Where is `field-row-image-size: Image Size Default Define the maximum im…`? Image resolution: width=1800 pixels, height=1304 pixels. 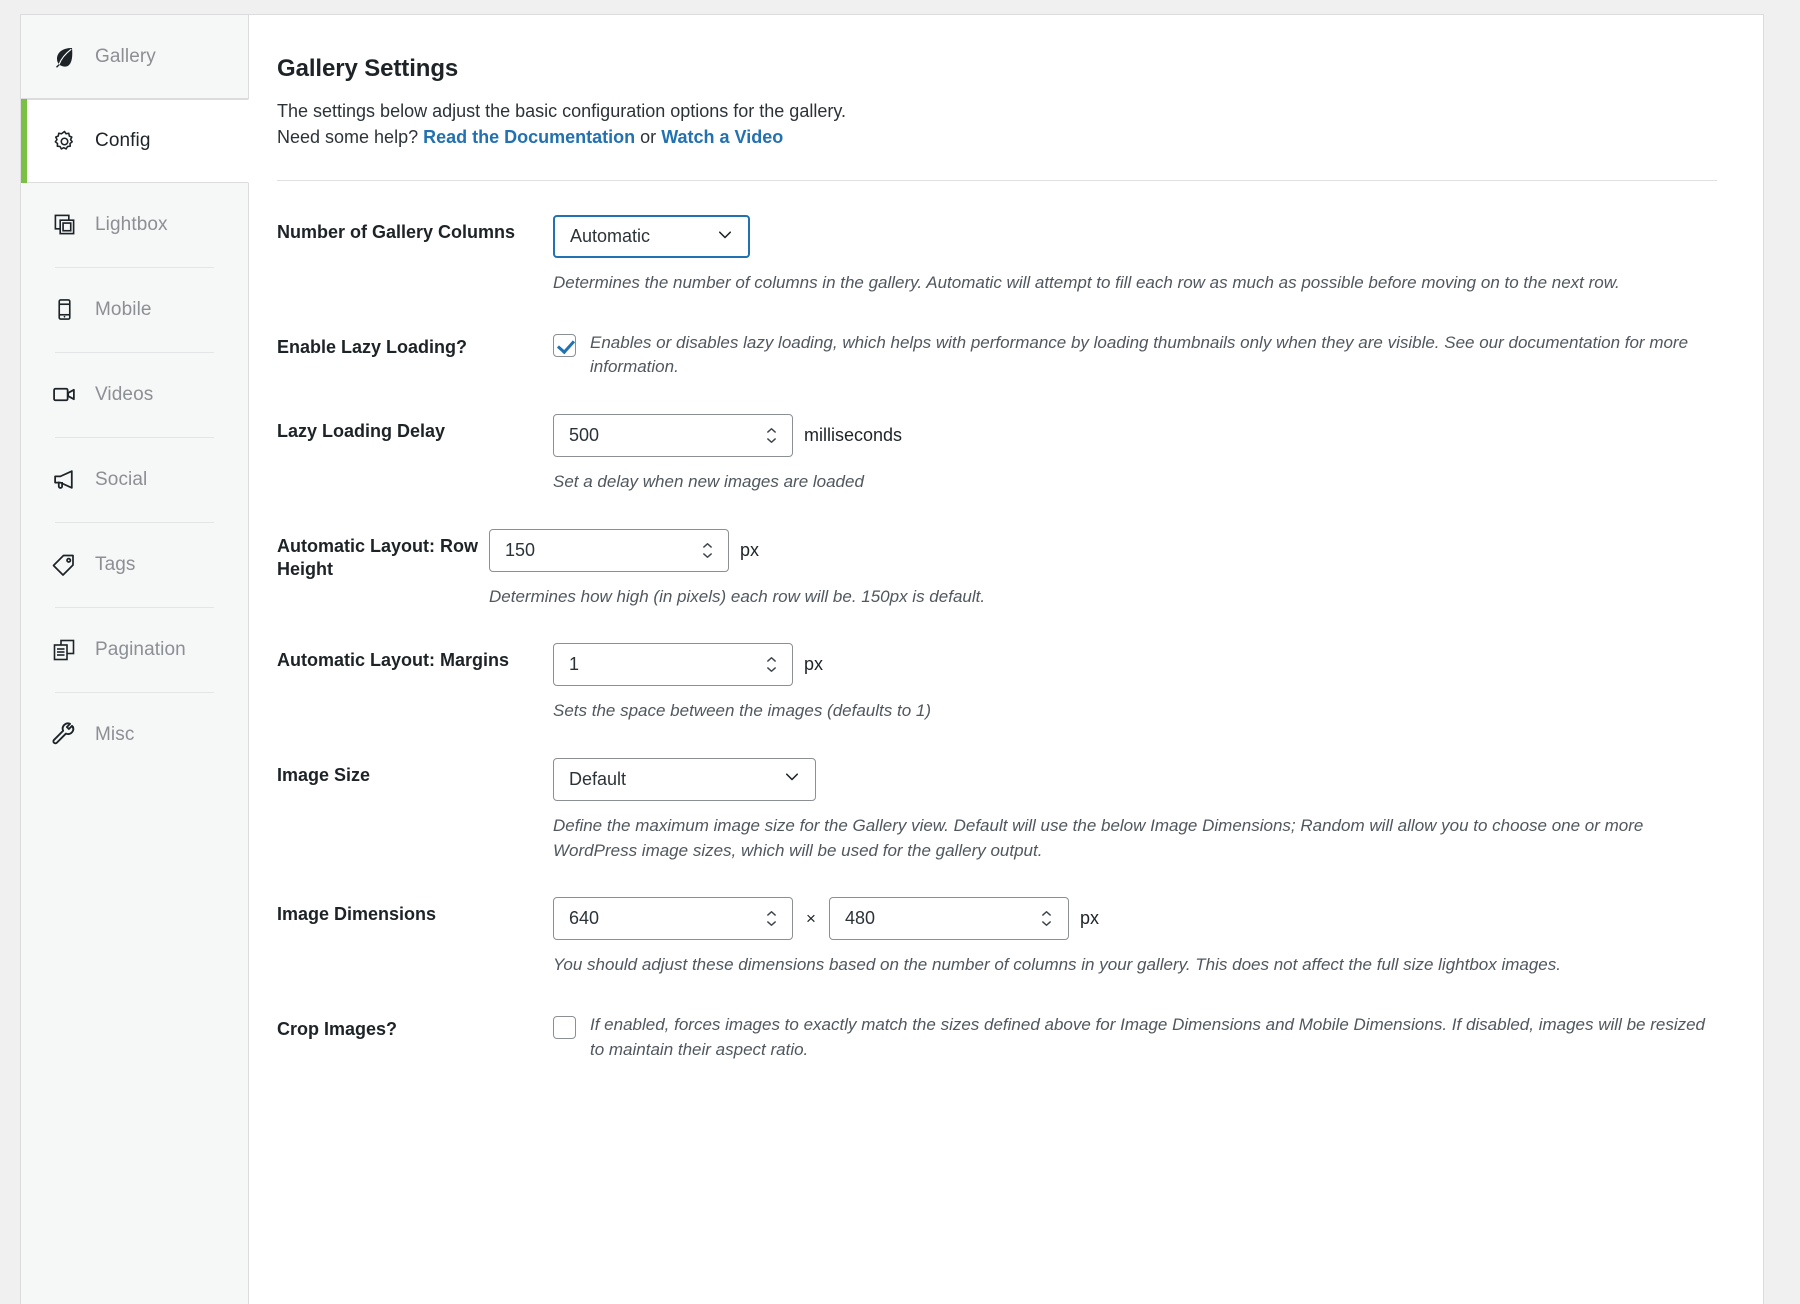 field-row-image-size: Image Size Default Define the maximum im… is located at coordinates (997, 793).